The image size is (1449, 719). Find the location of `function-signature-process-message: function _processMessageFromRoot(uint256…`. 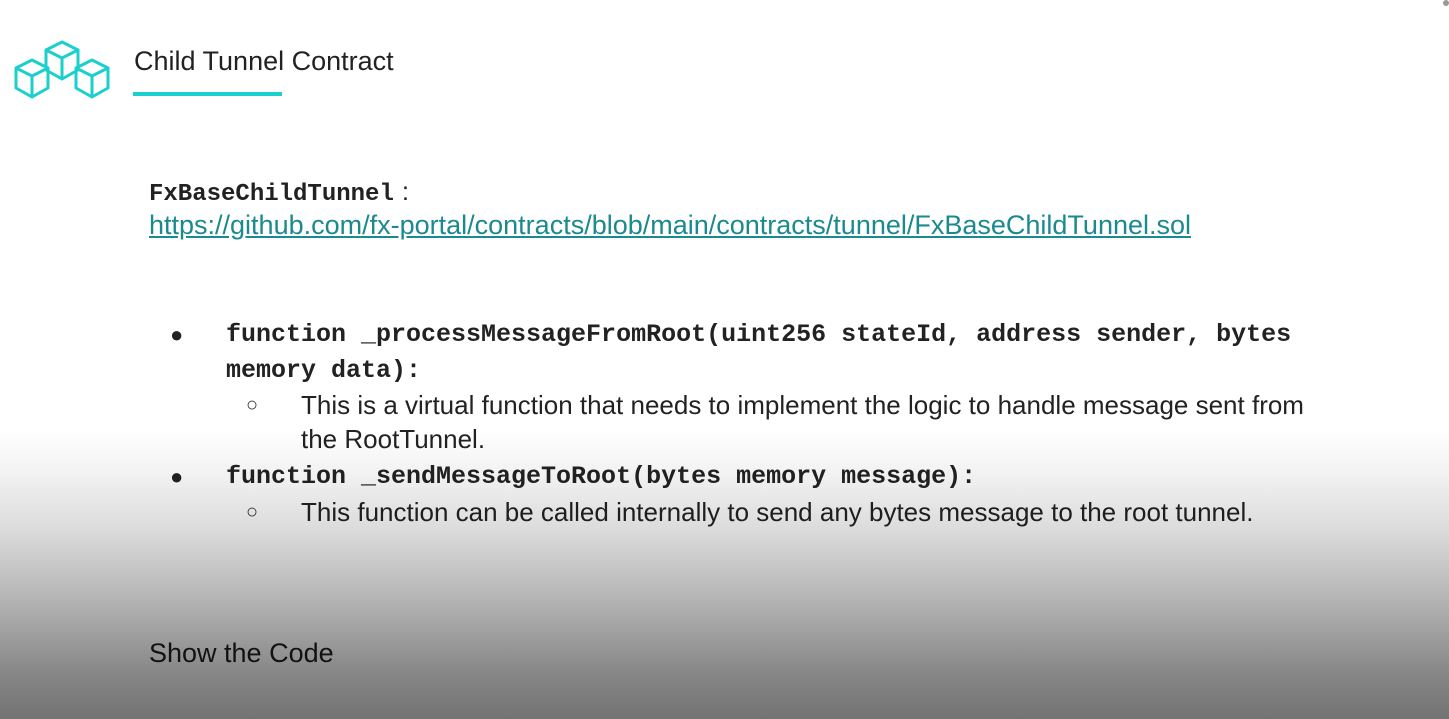

function-signature-process-message: function _processMessageFromRoot(uint256… is located at coordinates (759, 352).